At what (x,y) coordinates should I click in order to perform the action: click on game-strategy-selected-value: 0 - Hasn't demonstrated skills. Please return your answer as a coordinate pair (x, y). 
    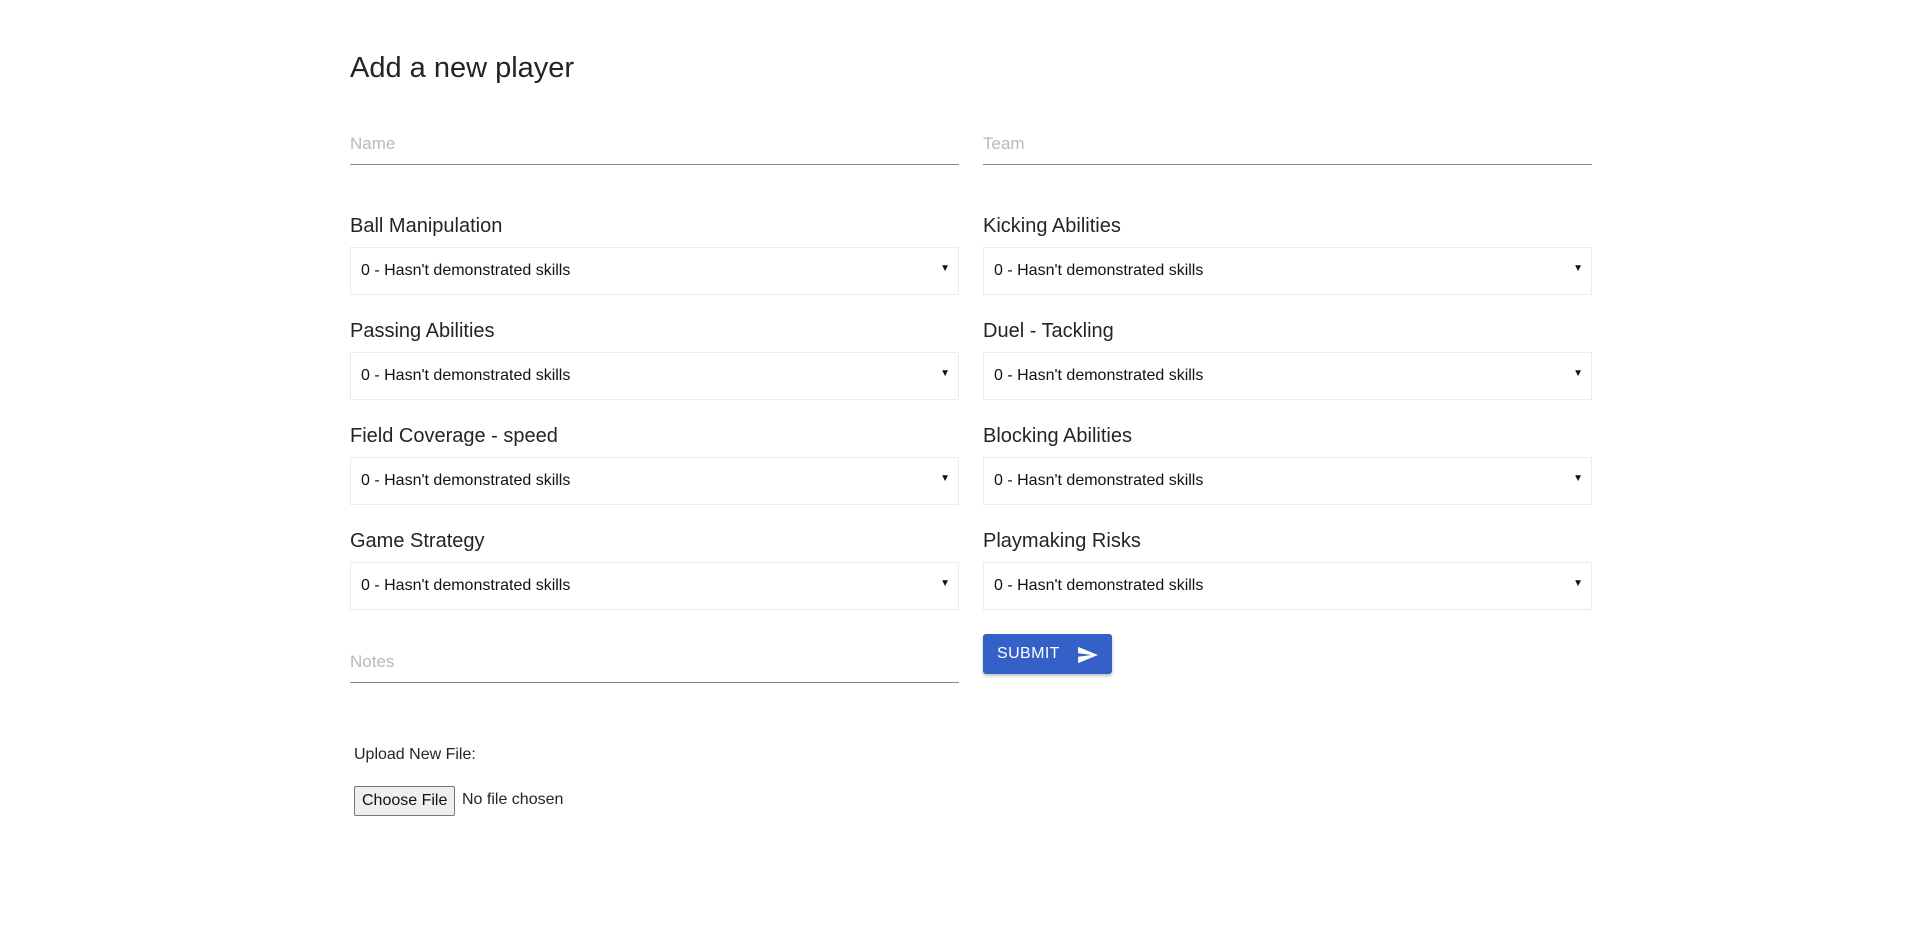
    Looking at the image, I should click on (466, 585).